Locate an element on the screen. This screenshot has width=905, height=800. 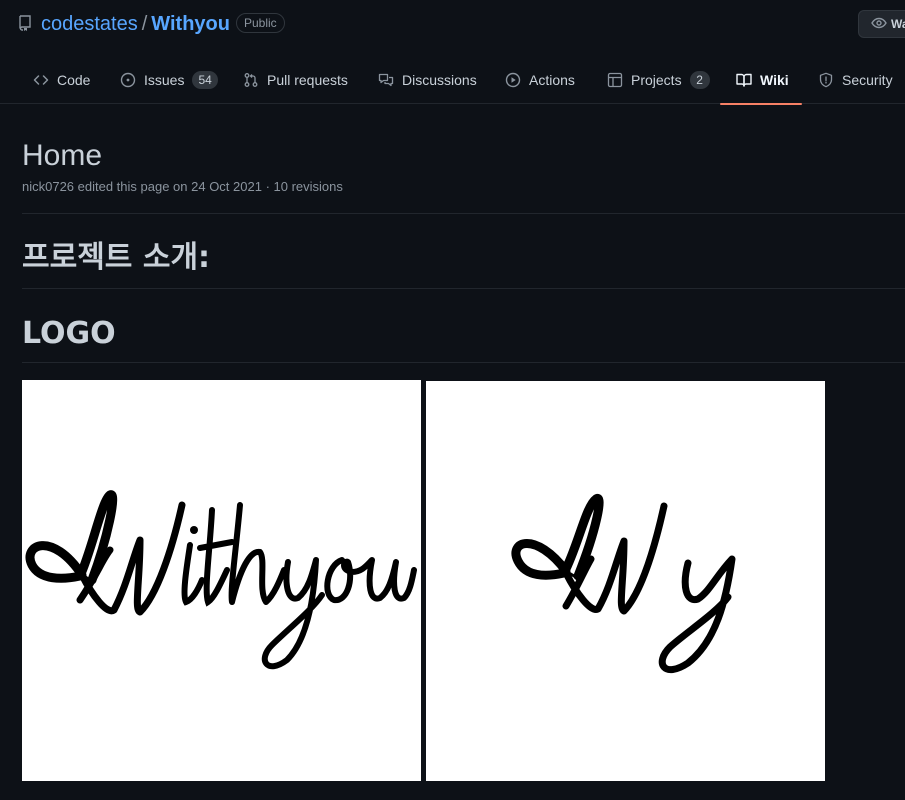
repo-icon is located at coordinates (25, 23).